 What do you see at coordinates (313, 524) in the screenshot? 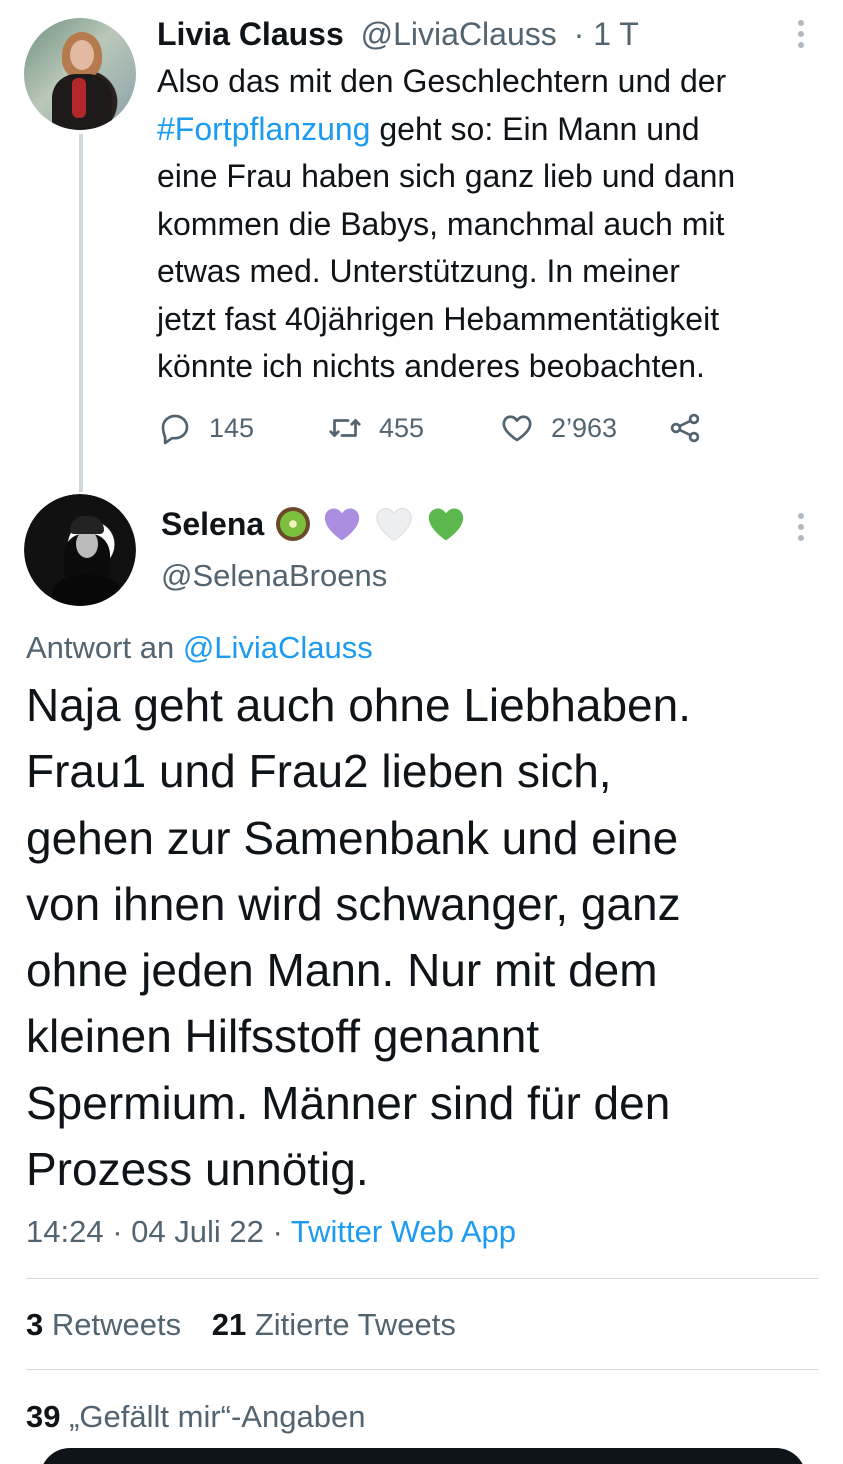
I see `reply-author-row: Selena` at bounding box center [313, 524].